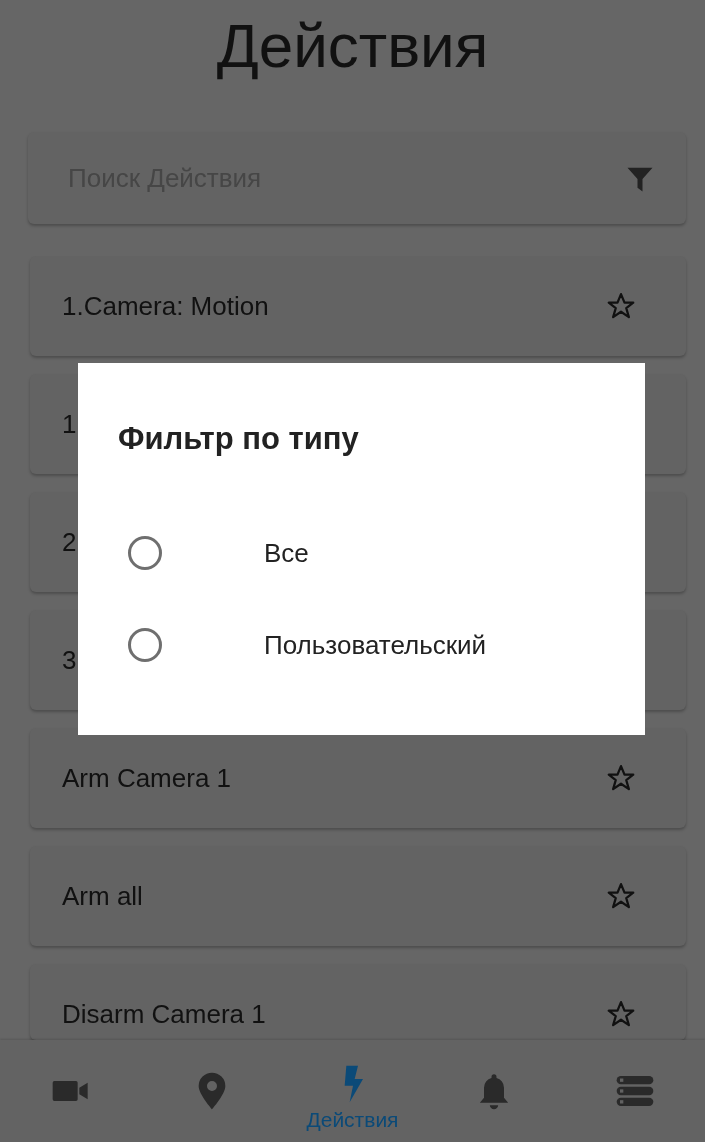 This screenshot has height=1142, width=705. Describe the element at coordinates (102, 896) in the screenshot. I see `action-label: Arm all` at that location.